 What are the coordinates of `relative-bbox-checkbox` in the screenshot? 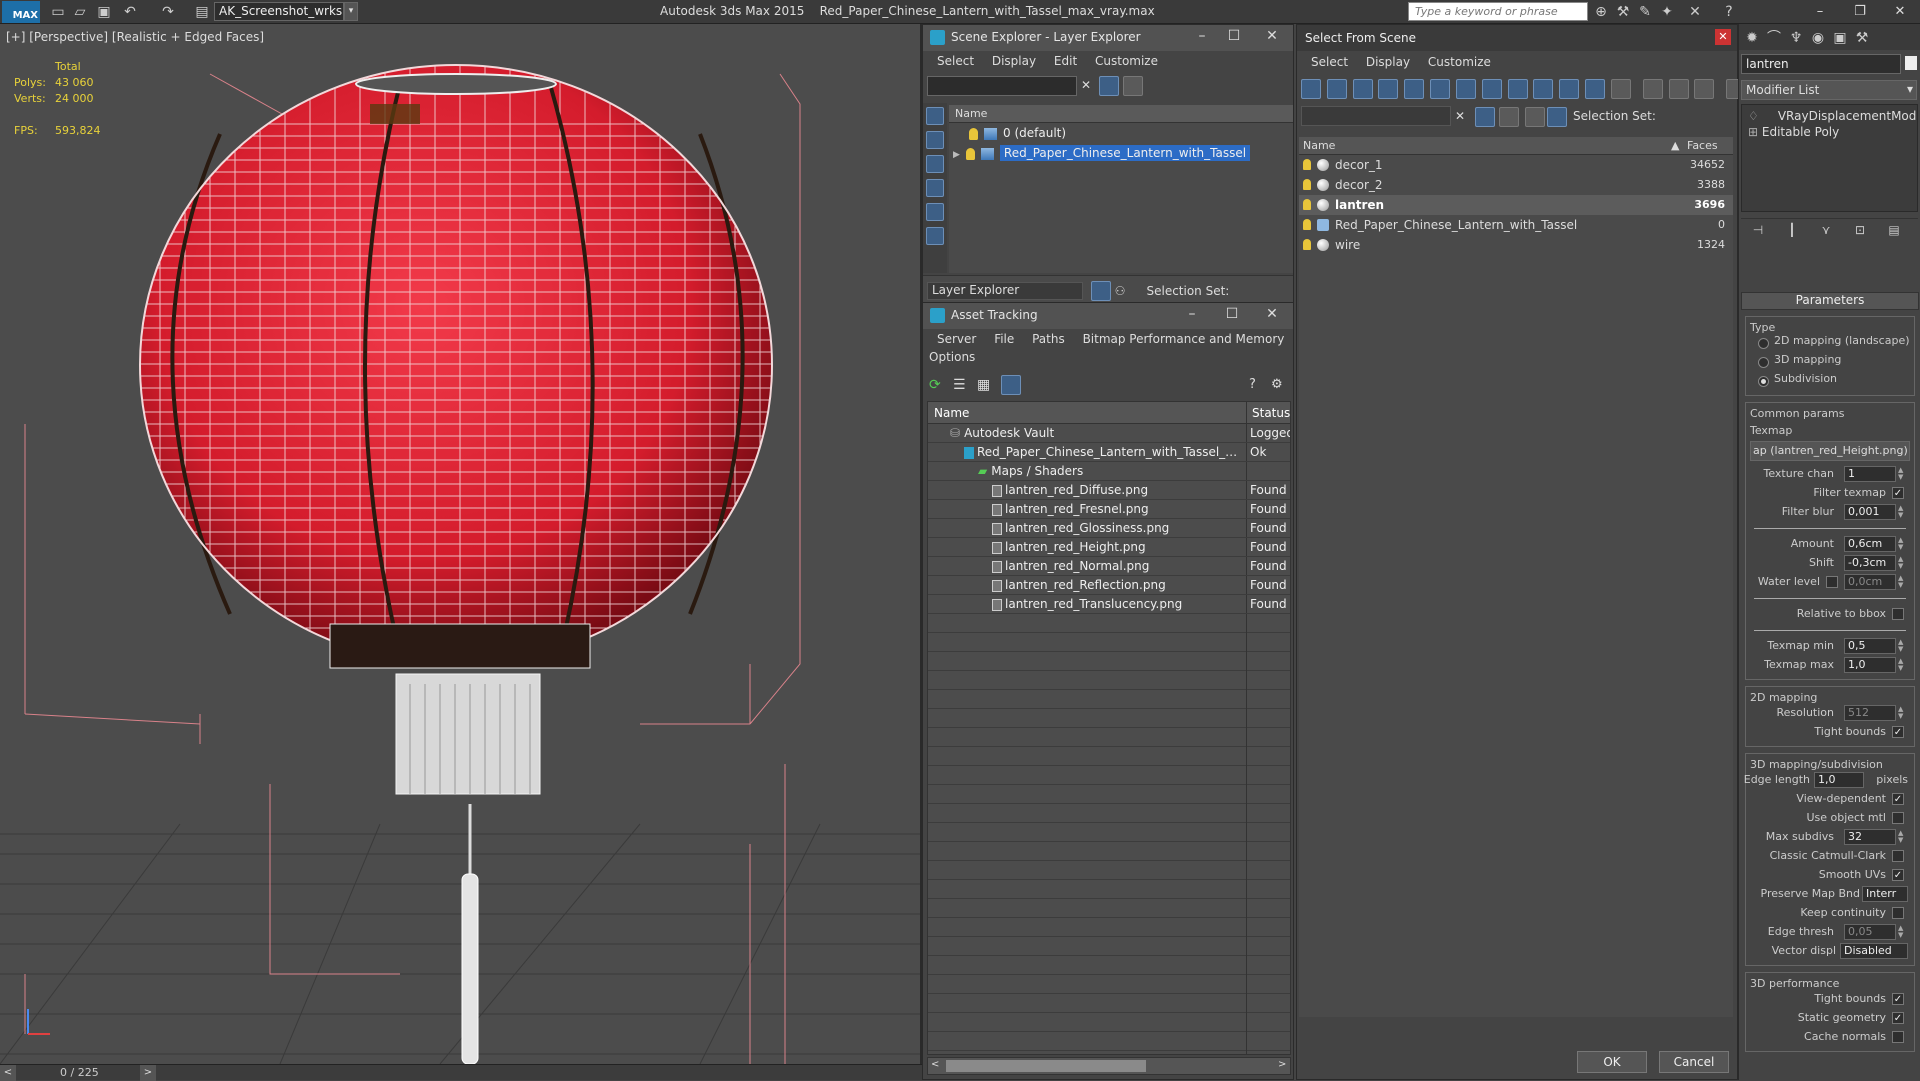 It's located at (1898, 614).